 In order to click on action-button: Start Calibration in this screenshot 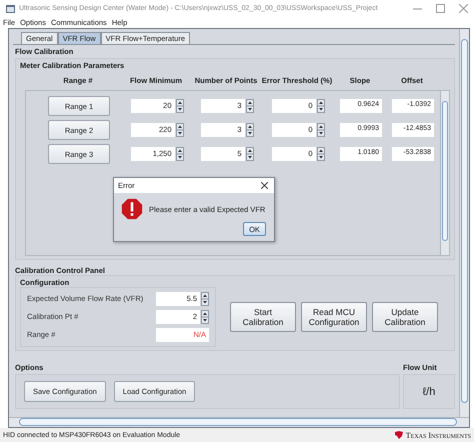, I will do `click(263, 317)`.